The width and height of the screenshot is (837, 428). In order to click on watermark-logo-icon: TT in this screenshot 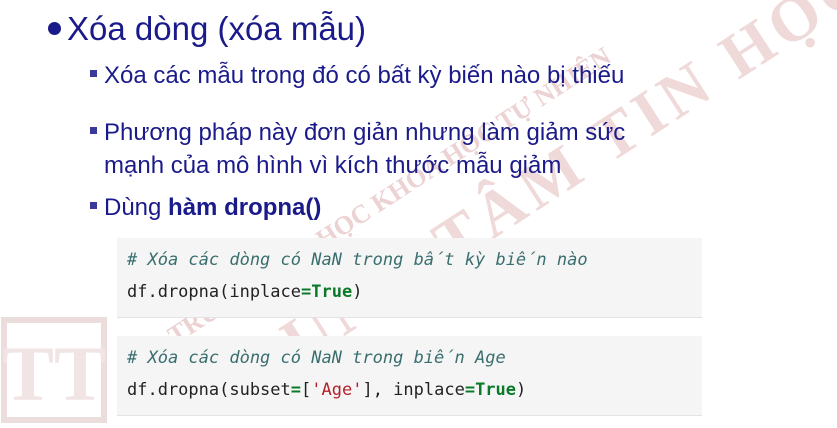, I will do `click(54, 370)`.